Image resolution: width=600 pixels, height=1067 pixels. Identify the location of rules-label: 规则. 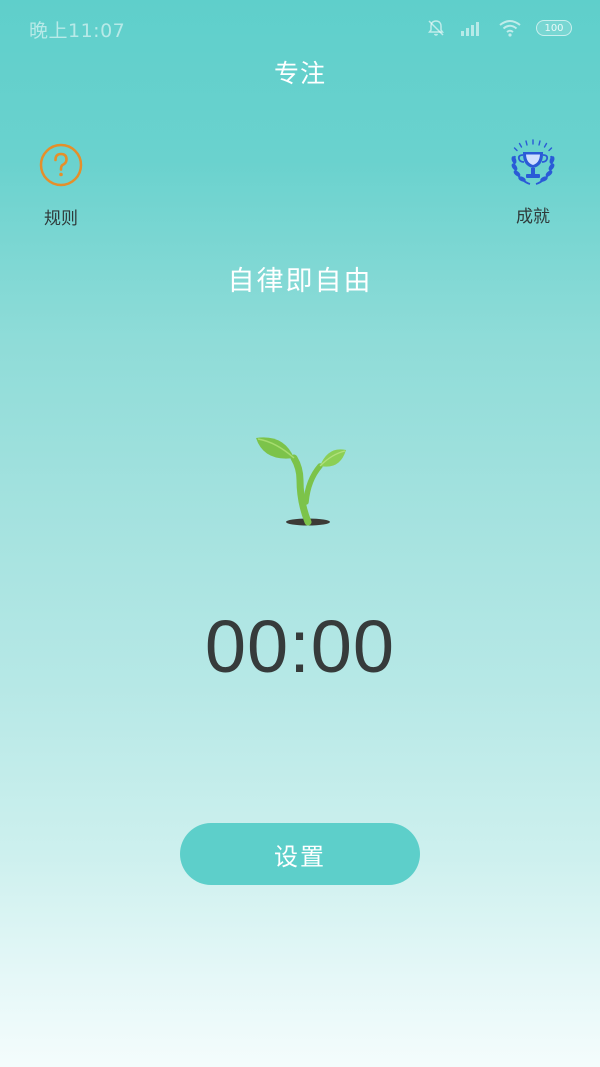
(61, 219).